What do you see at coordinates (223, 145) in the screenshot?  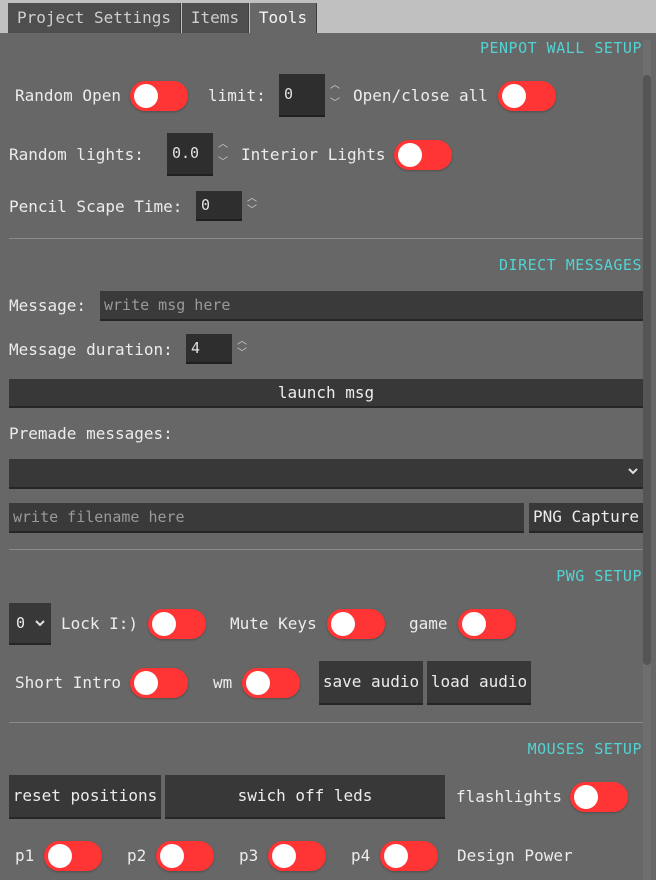 I see `random-lights-spin-up-icon: ︿` at bounding box center [223, 145].